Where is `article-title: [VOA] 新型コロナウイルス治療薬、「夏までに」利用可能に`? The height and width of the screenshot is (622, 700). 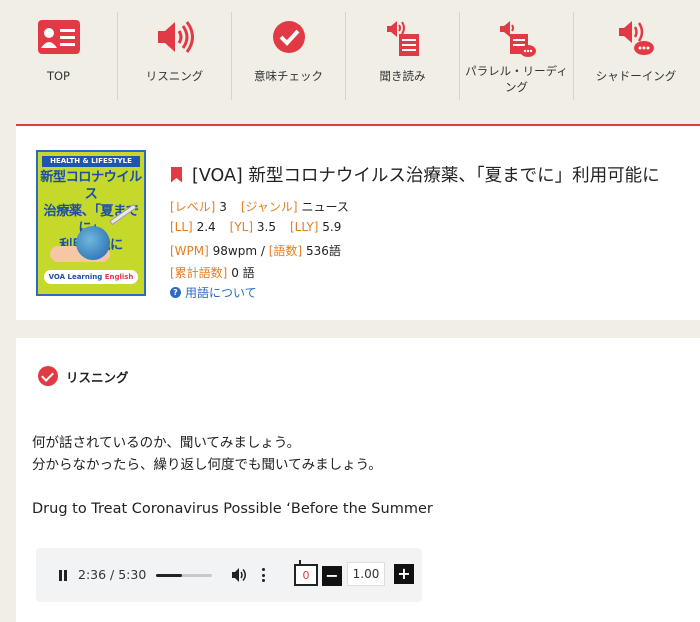
article-title: [VOA] 新型コロナウイルス治療薬、「夏までに」利用可能に is located at coordinates (415, 174).